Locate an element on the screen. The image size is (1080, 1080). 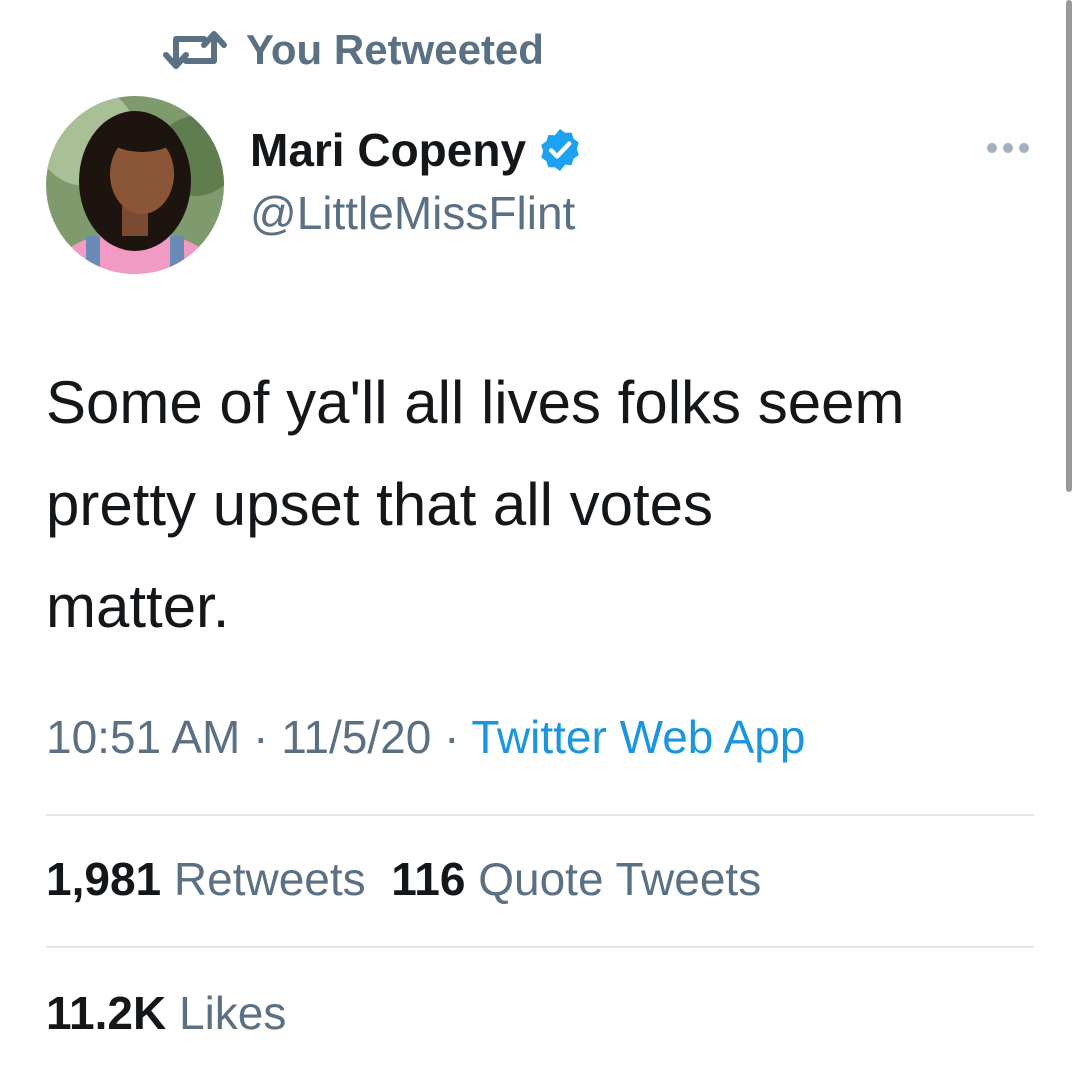
retweets-stat: 1,981 Retweets is located at coordinates (206, 879).